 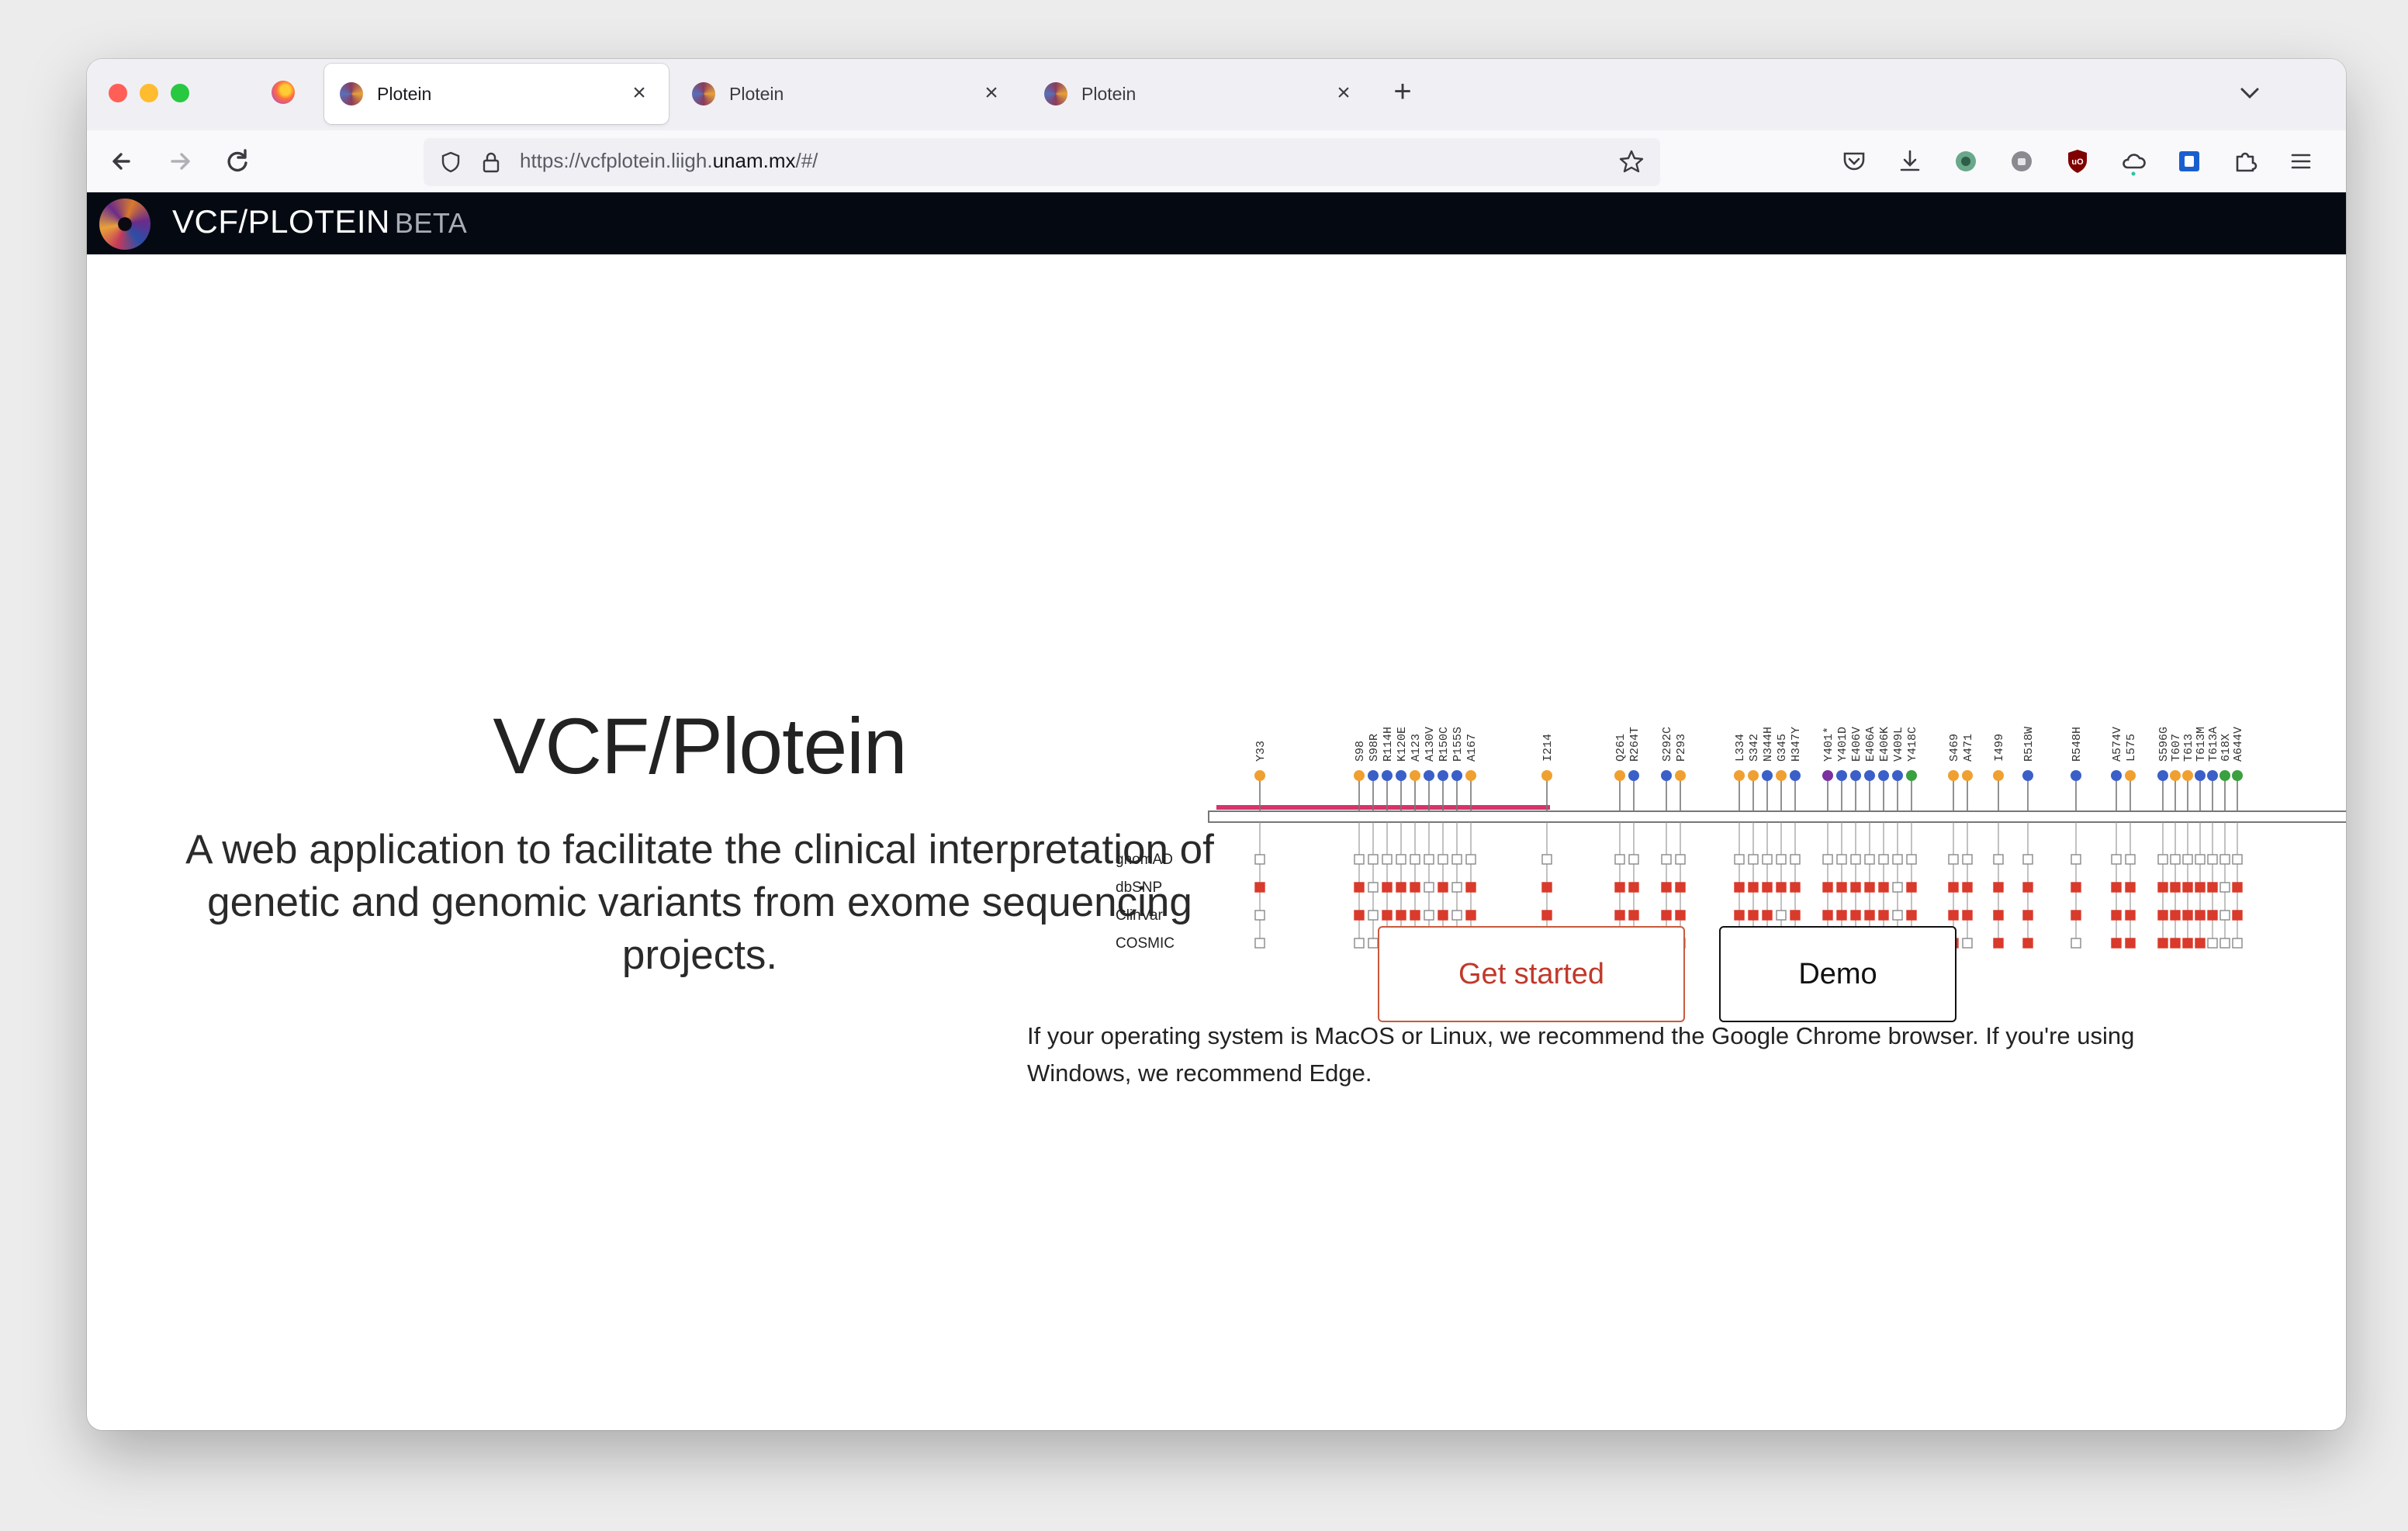 What do you see at coordinates (2249, 93) in the screenshot?
I see `tab-list-chevron-down-icon` at bounding box center [2249, 93].